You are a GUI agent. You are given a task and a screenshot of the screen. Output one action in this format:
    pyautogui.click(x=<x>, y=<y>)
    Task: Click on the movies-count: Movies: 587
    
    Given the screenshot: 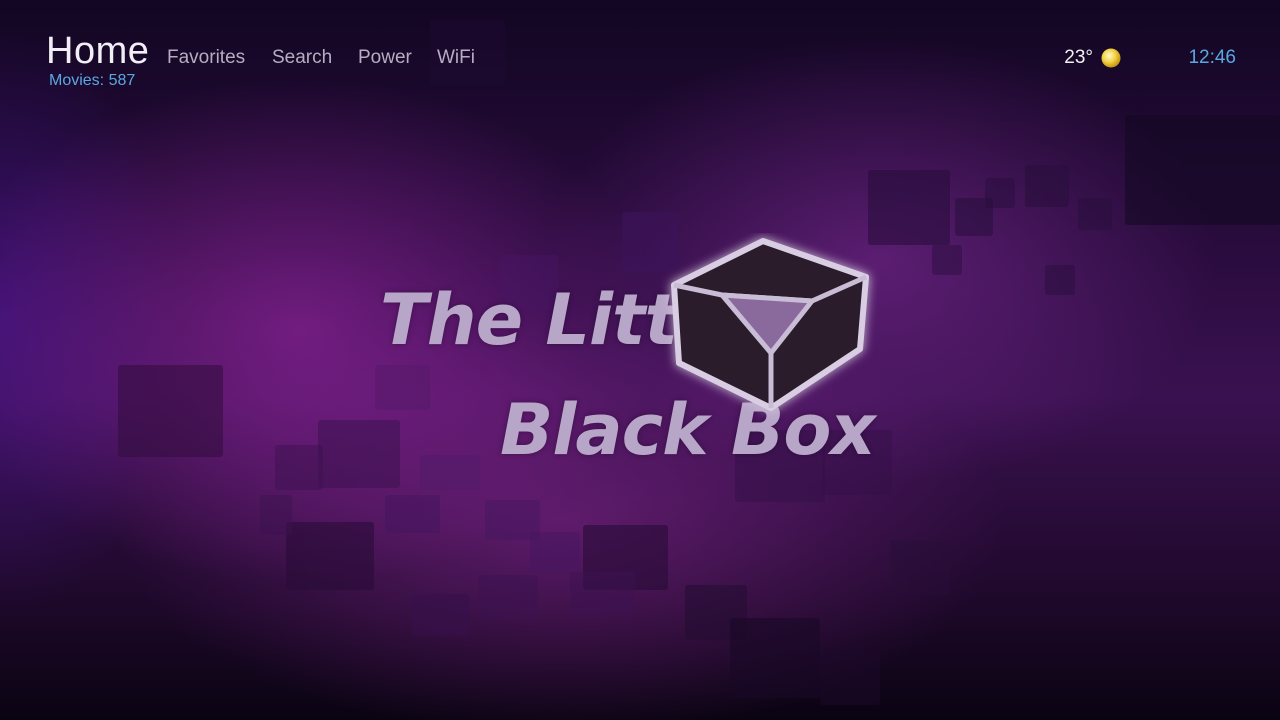 What is the action you would take?
    pyautogui.click(x=92, y=80)
    